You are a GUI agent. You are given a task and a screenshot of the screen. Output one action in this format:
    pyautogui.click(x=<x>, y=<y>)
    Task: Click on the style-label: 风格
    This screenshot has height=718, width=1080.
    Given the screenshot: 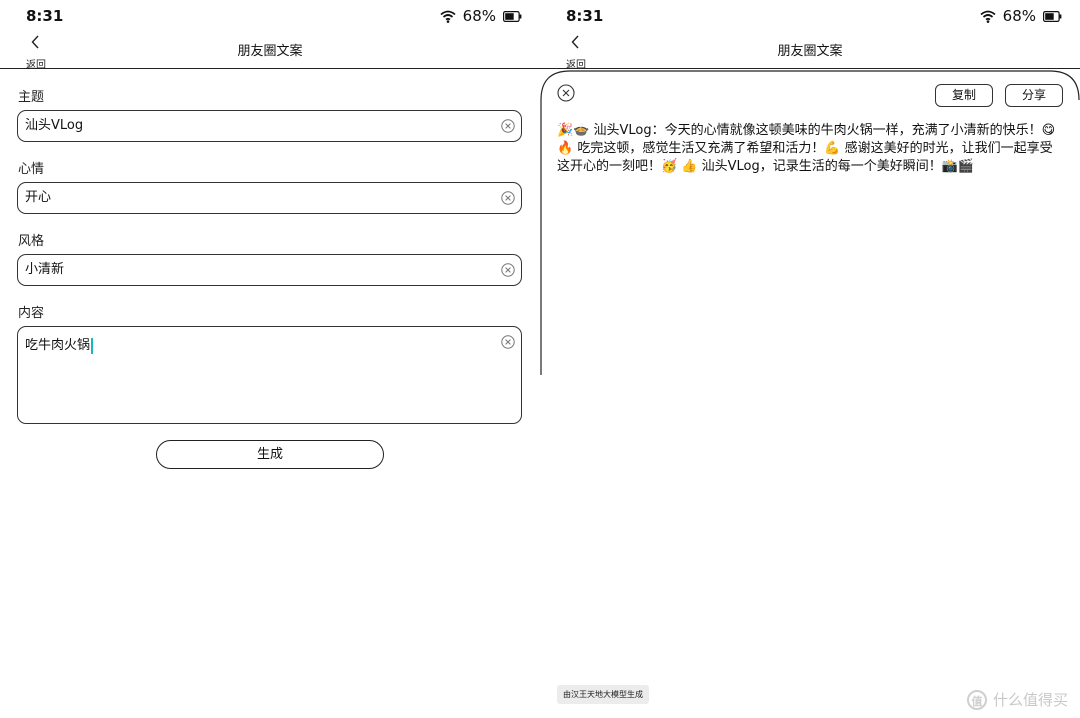 What is the action you would take?
    pyautogui.click(x=31, y=241)
    